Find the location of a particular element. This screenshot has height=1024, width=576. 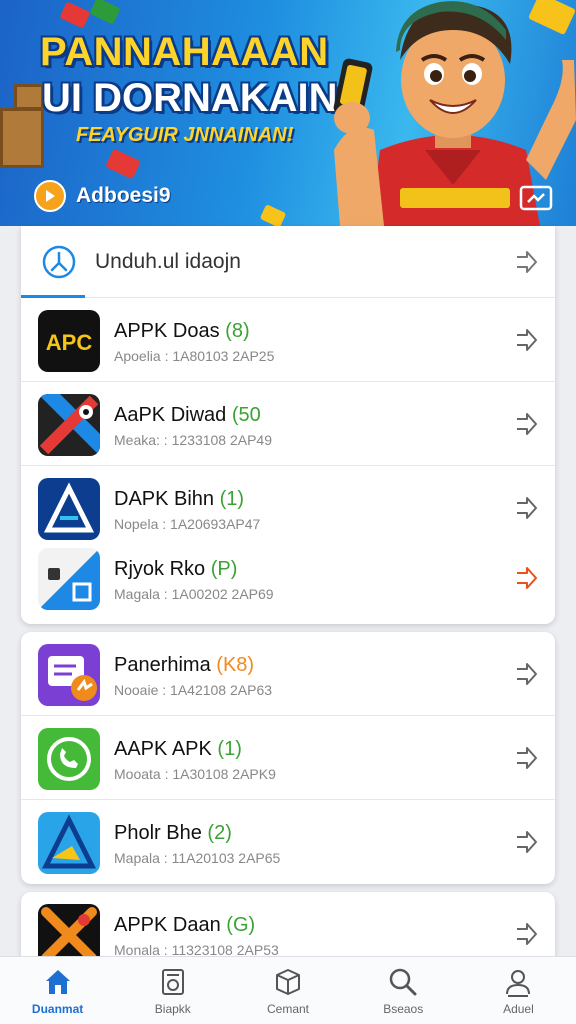

app-list-item: Pholr Bhe (2) Mapala : 11A20103 2AP65 is located at coordinates (288, 842).